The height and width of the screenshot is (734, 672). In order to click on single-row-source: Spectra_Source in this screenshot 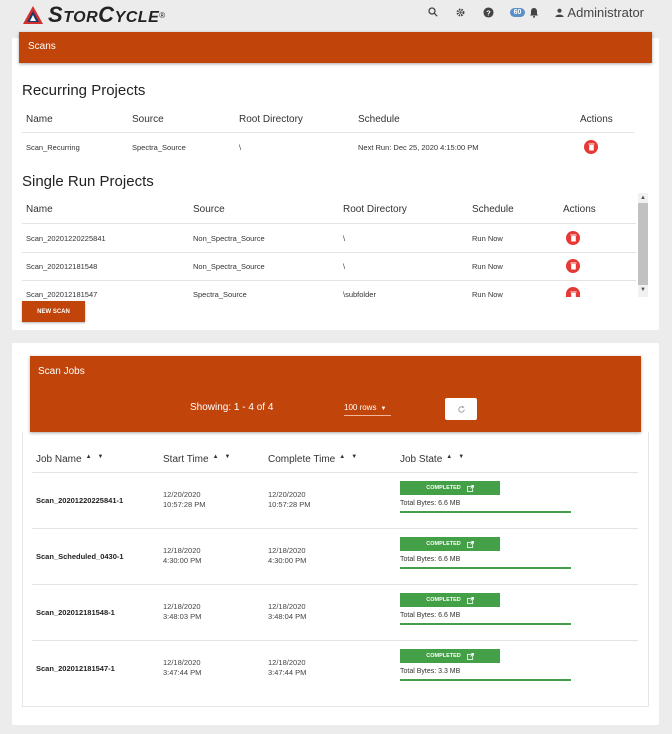, I will do `click(220, 294)`.